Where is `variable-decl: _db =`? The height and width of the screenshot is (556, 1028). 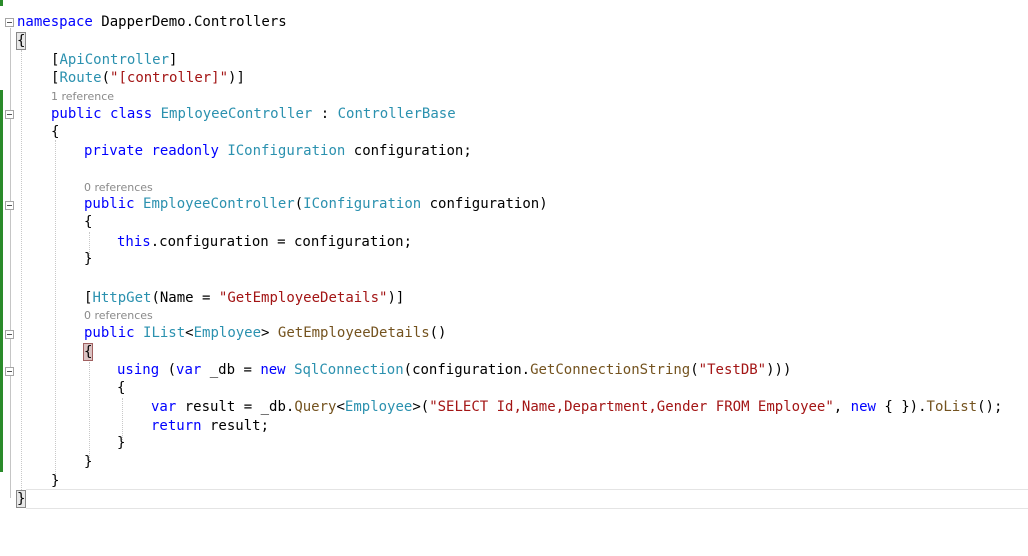 variable-decl: _db = is located at coordinates (231, 370).